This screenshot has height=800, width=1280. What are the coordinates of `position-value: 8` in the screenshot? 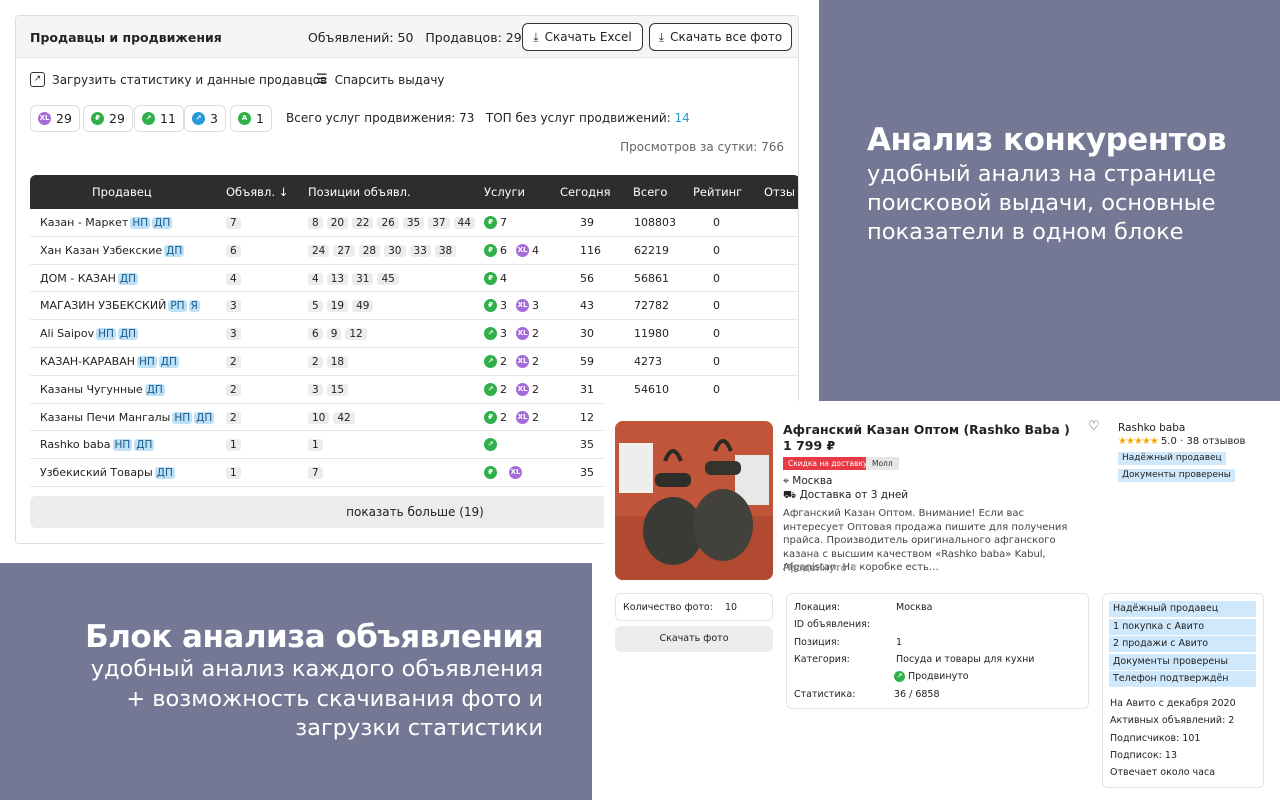 It's located at (315, 223).